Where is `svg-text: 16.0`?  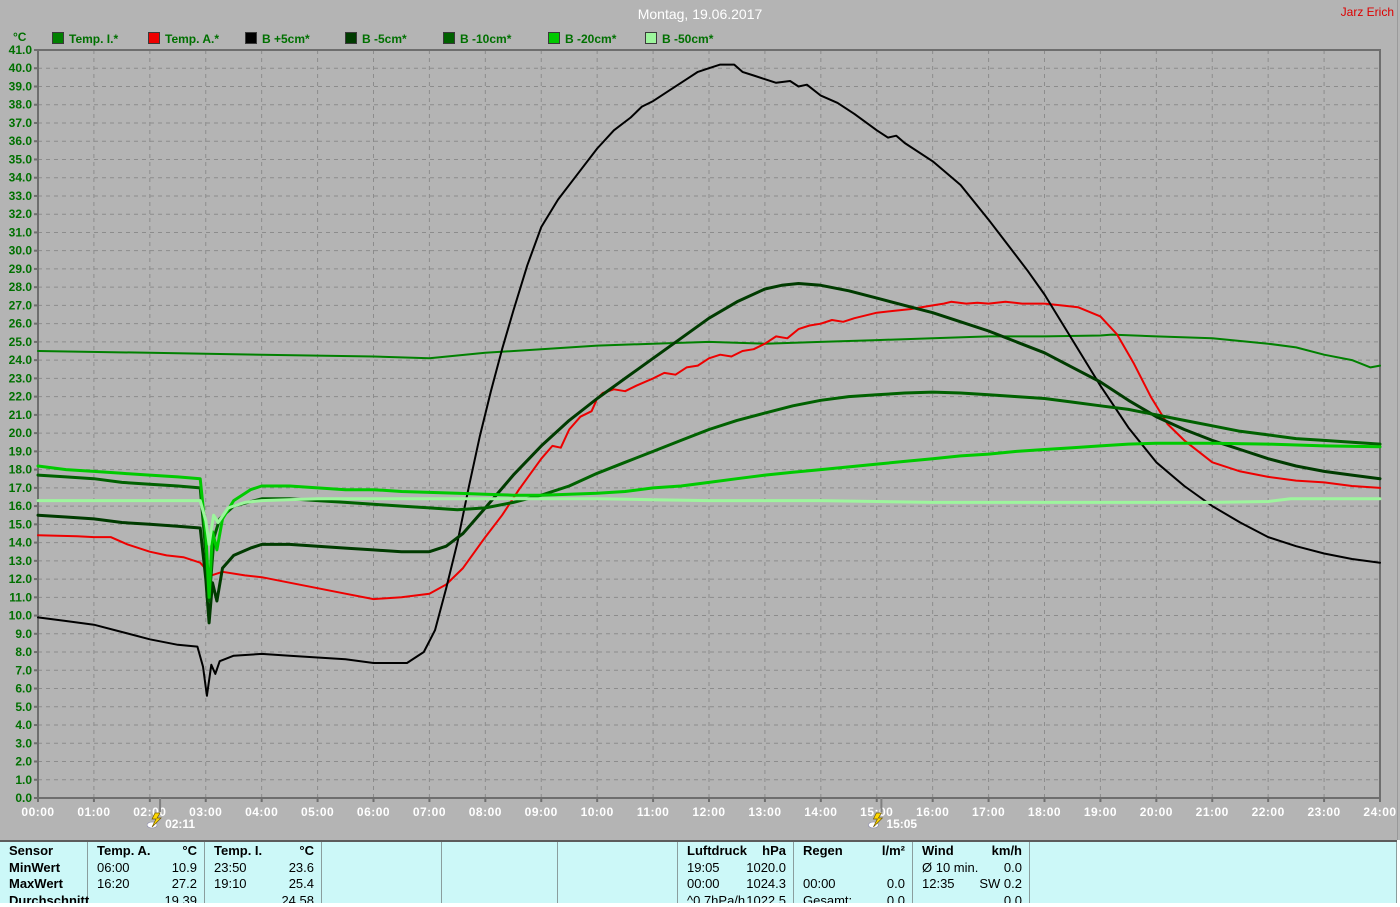 svg-text: 16.0 is located at coordinates (21, 506).